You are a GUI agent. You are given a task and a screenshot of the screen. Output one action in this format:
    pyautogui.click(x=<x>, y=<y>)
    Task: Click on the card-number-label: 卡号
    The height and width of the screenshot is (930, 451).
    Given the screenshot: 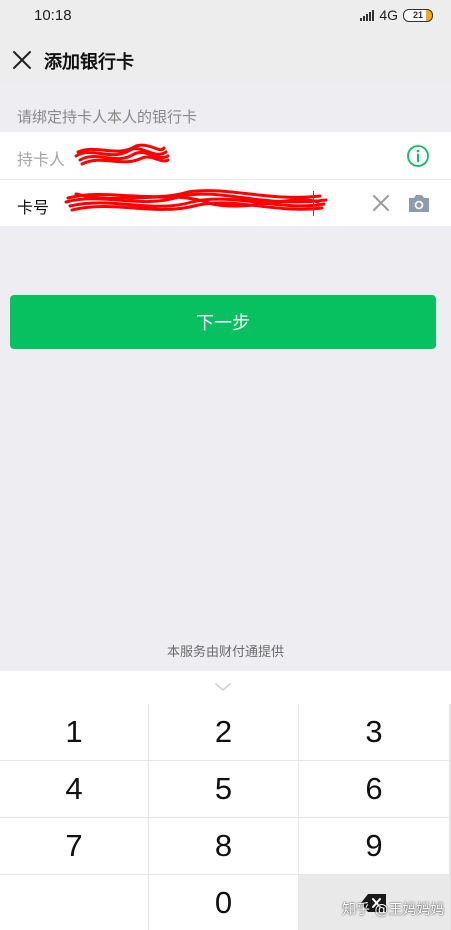 What is the action you would take?
    pyautogui.click(x=33, y=207)
    